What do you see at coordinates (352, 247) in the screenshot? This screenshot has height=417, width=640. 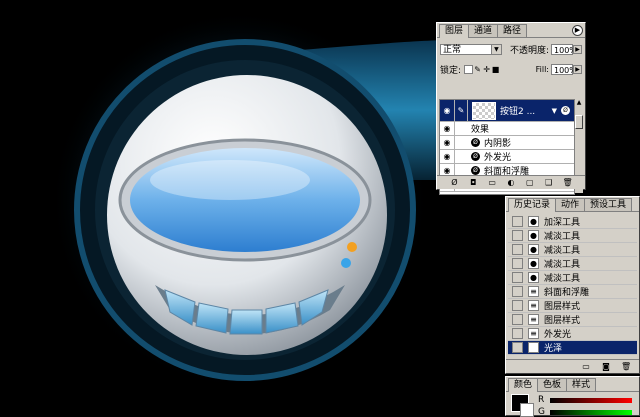 I see `orange-light` at bounding box center [352, 247].